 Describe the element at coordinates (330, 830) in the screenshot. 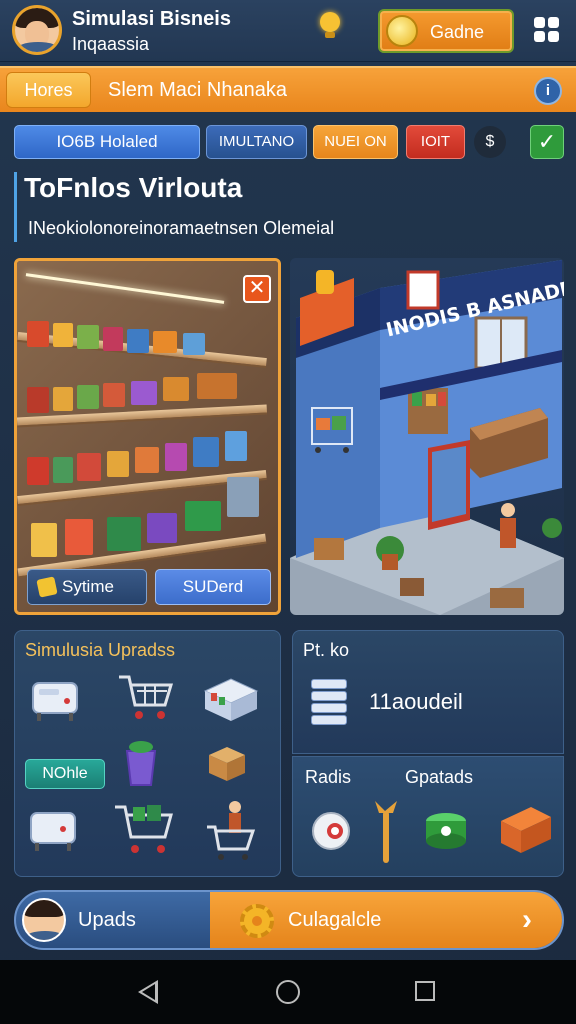

I see `tape-roll-icon` at that location.